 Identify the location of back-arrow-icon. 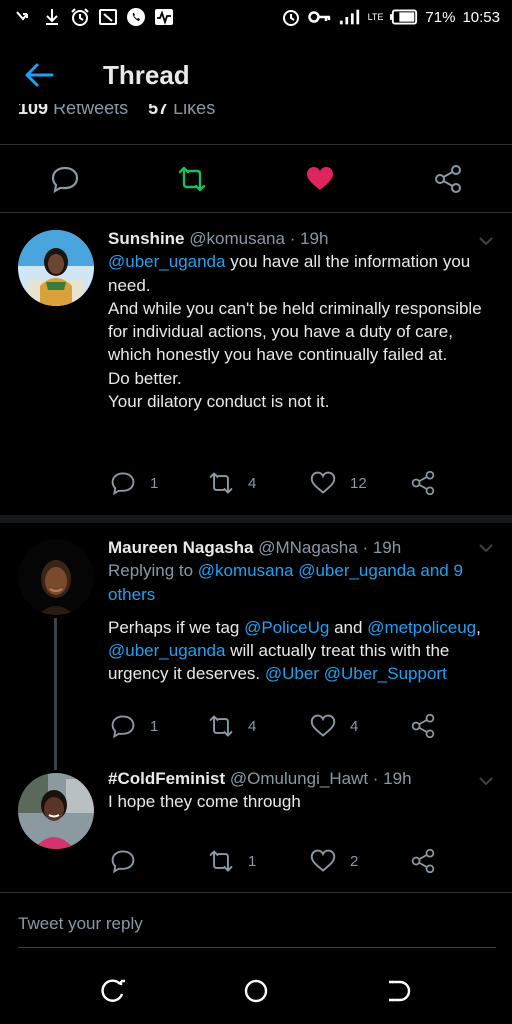
(39, 75).